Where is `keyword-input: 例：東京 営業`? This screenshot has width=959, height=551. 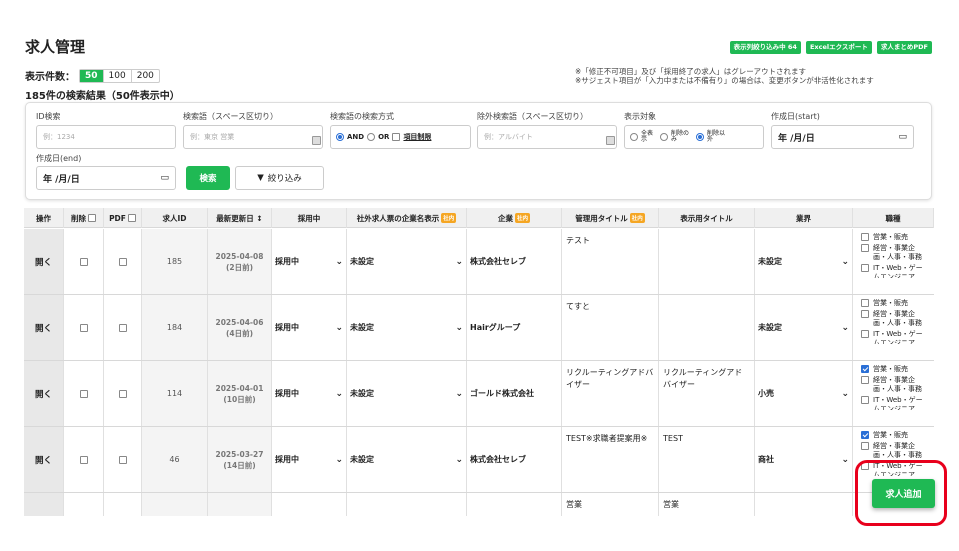
keyword-input: 例：東京 営業 is located at coordinates (253, 137).